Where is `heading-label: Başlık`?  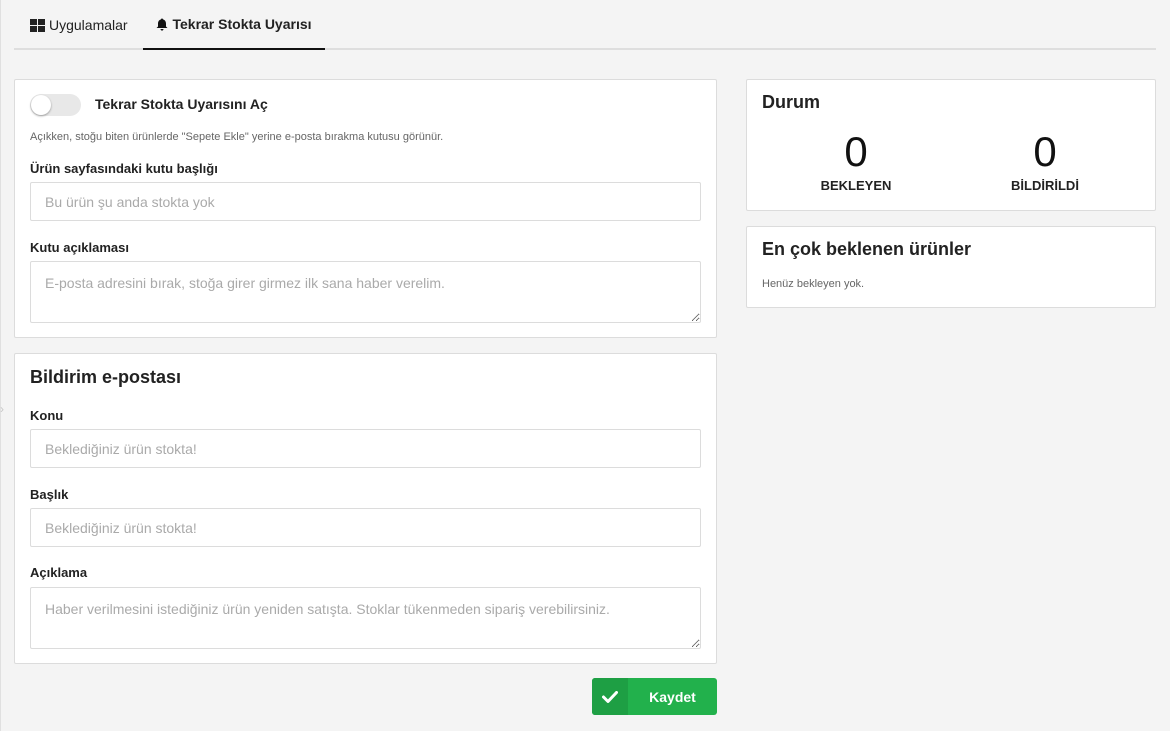 heading-label: Başlık is located at coordinates (49, 494).